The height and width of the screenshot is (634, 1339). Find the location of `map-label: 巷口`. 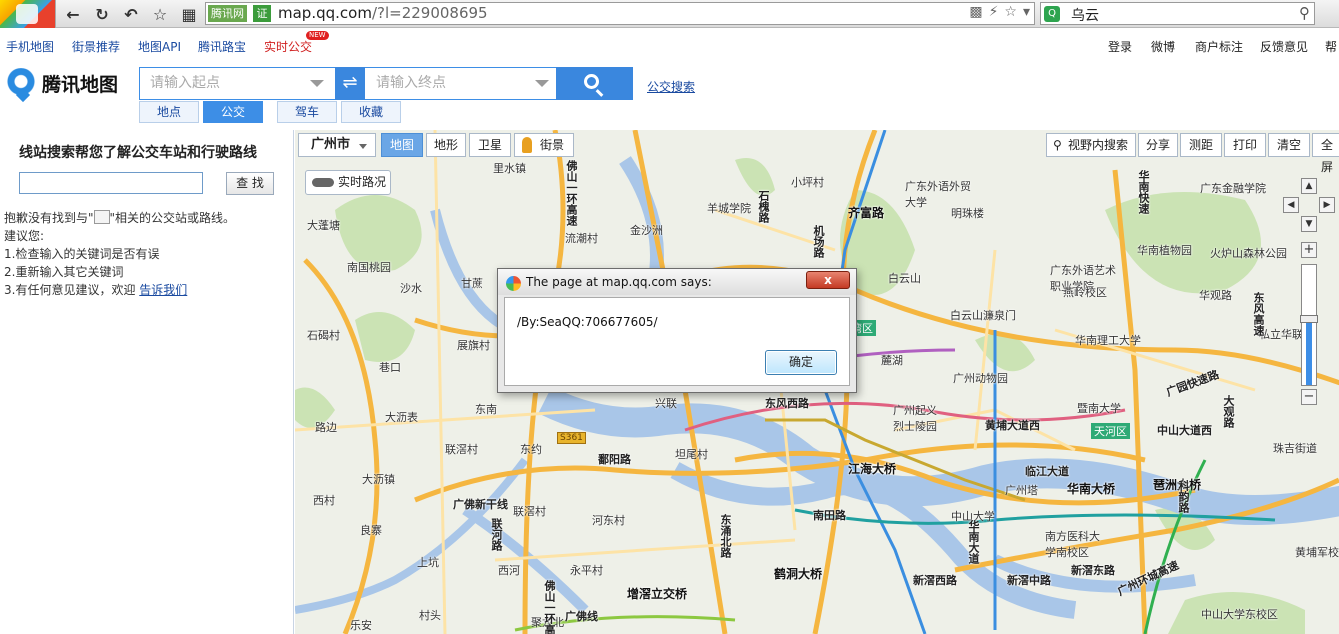

map-label: 巷口 is located at coordinates (390, 367).